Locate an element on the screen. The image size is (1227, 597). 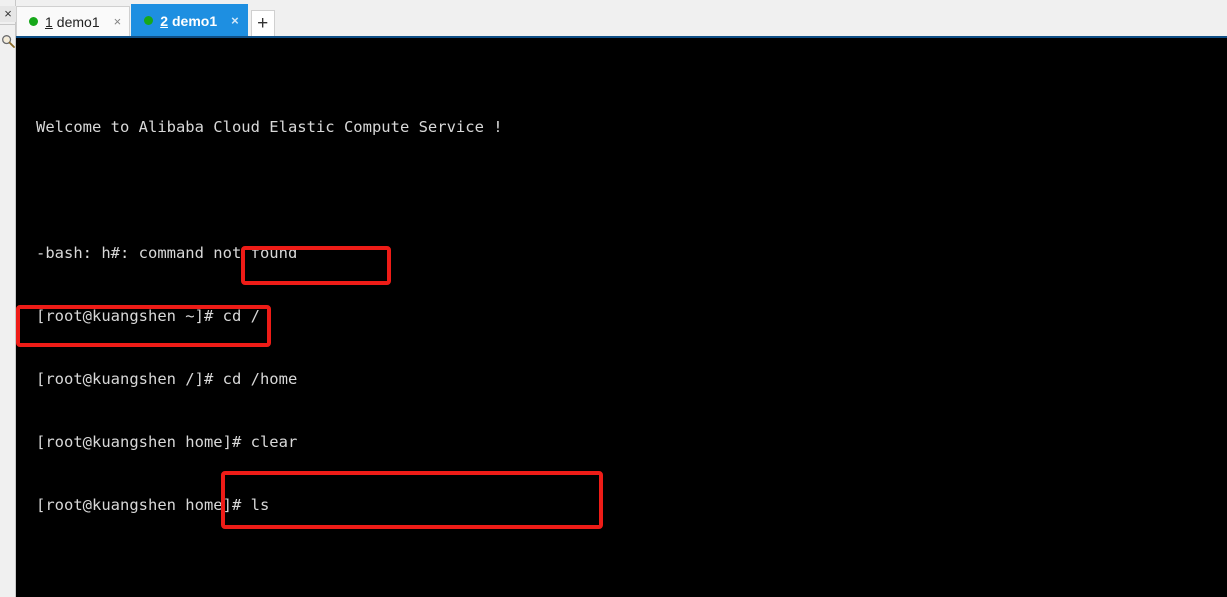
rail-divider is located at coordinates (8, 24).